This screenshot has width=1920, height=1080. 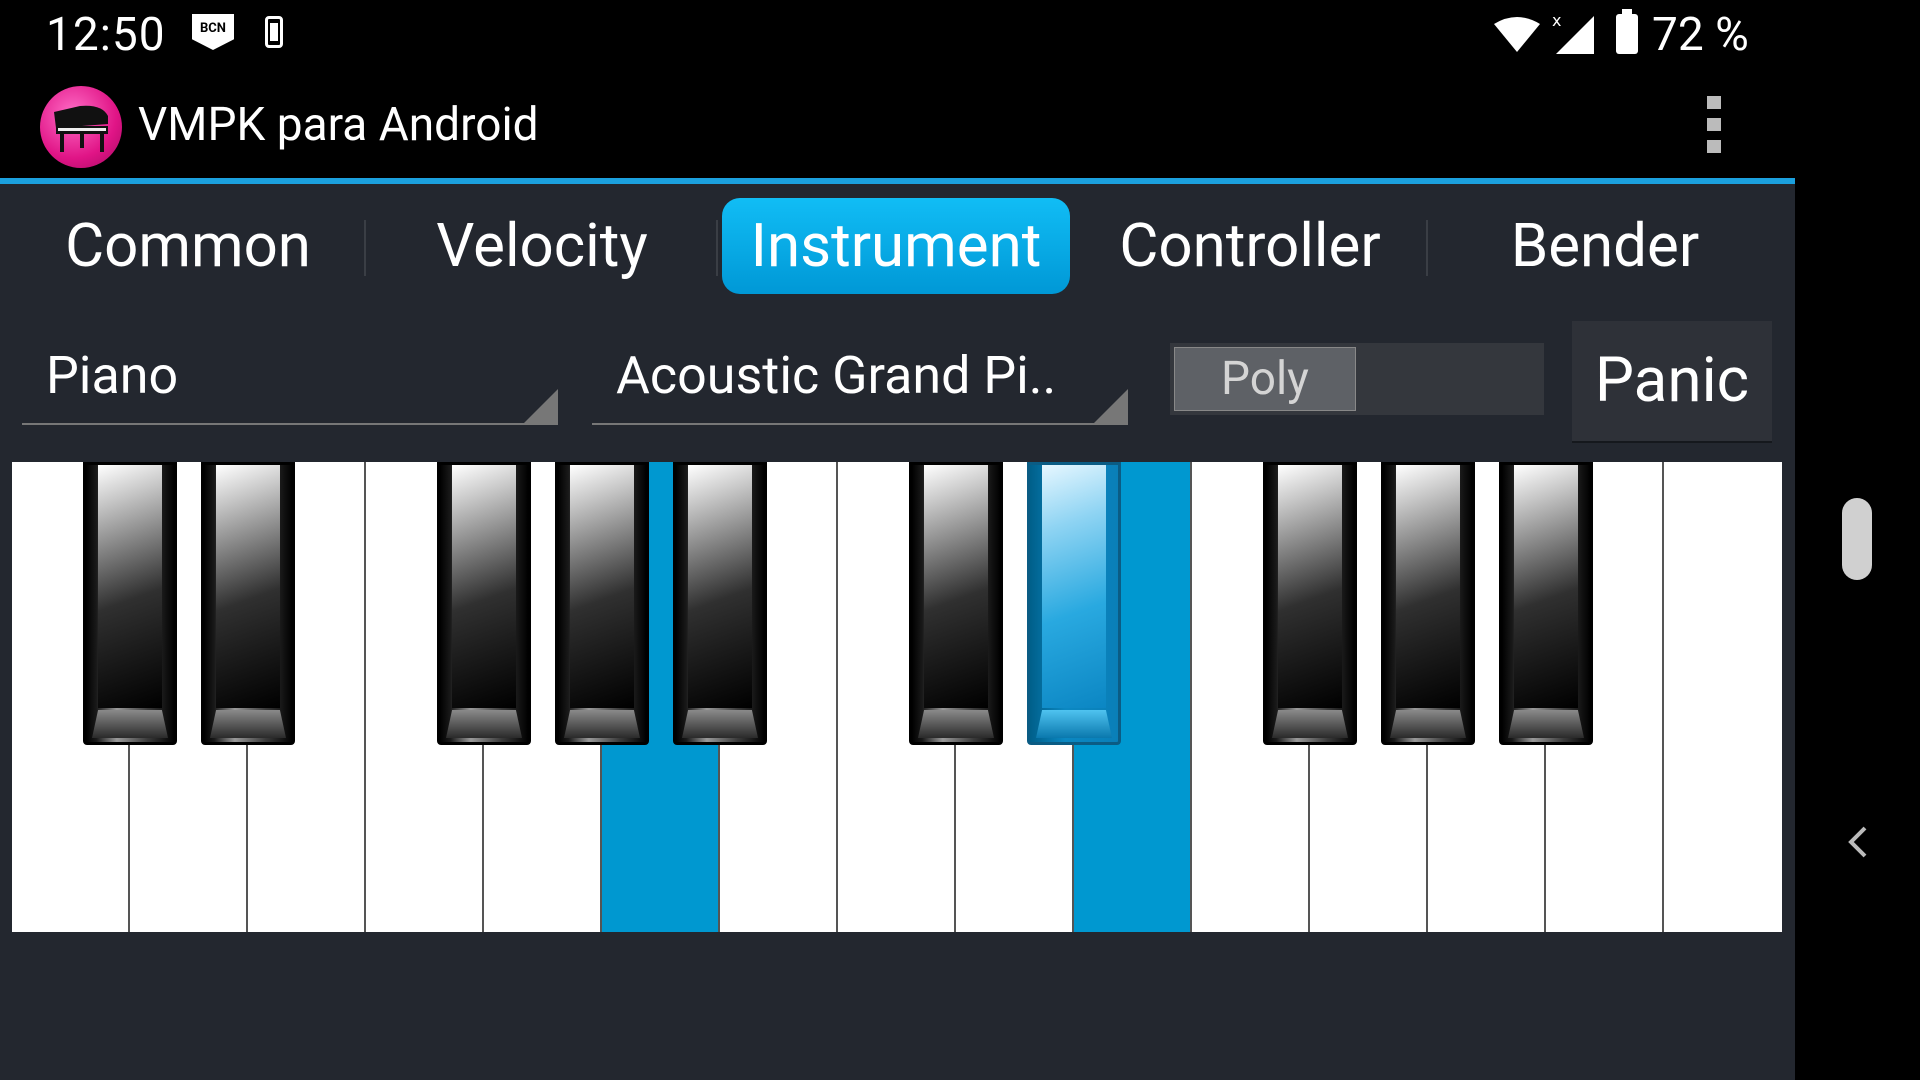 I want to click on battery-icon, so click(x=1627, y=31).